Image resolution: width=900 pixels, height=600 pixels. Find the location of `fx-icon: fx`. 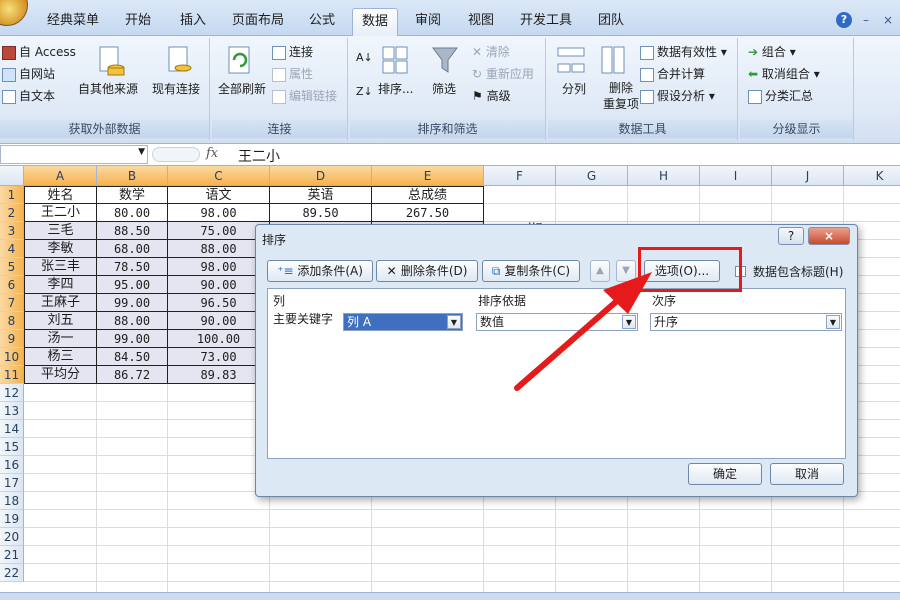

fx-icon: fx is located at coordinates (212, 153).